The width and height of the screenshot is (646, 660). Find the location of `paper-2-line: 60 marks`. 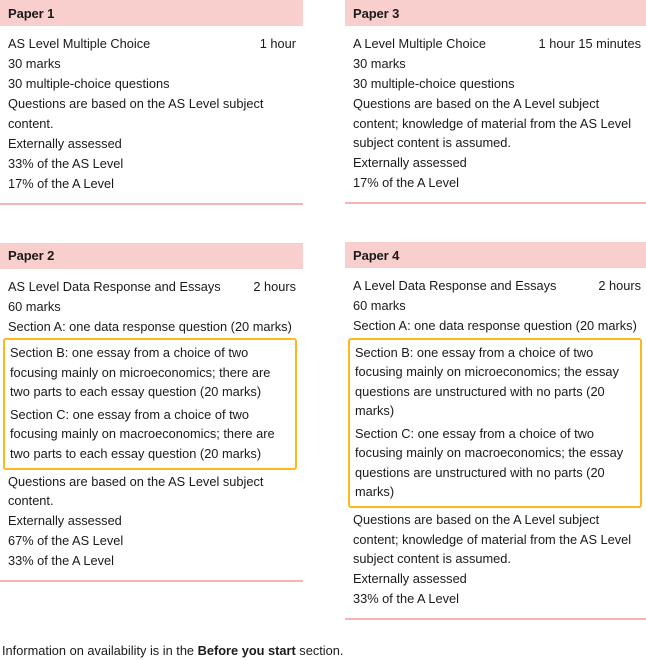

paper-2-line: 60 marks is located at coordinates (34, 306).